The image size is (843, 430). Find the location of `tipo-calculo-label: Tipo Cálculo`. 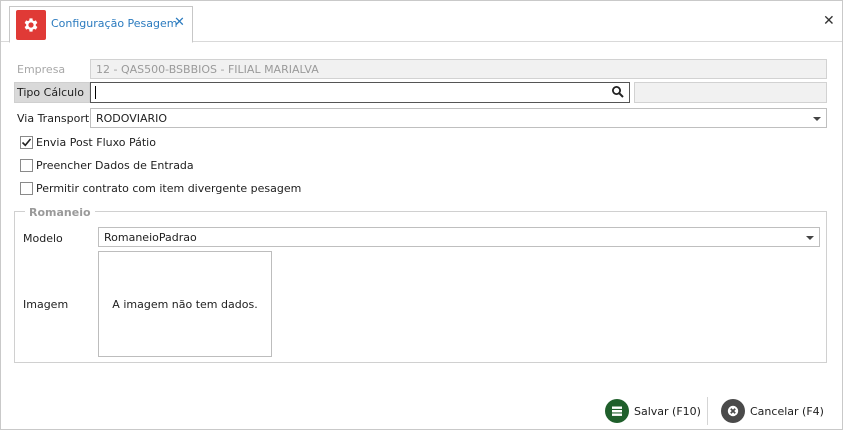

tipo-calculo-label: Tipo Cálculo is located at coordinates (50, 92).